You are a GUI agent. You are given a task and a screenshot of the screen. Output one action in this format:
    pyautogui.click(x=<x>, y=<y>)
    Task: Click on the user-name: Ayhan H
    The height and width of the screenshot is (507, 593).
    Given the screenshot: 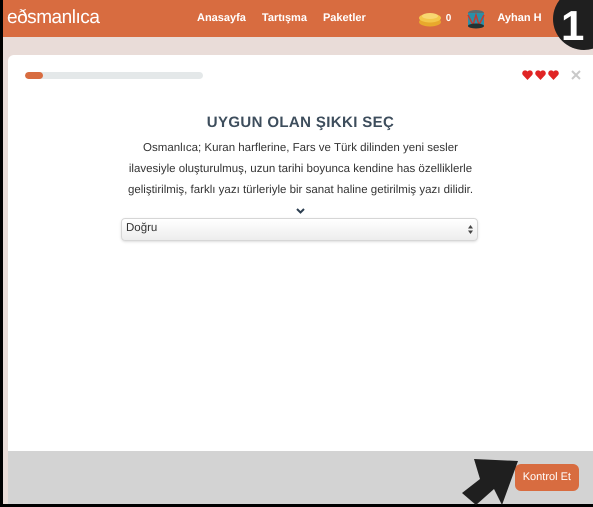 What is the action you would take?
    pyautogui.click(x=519, y=18)
    